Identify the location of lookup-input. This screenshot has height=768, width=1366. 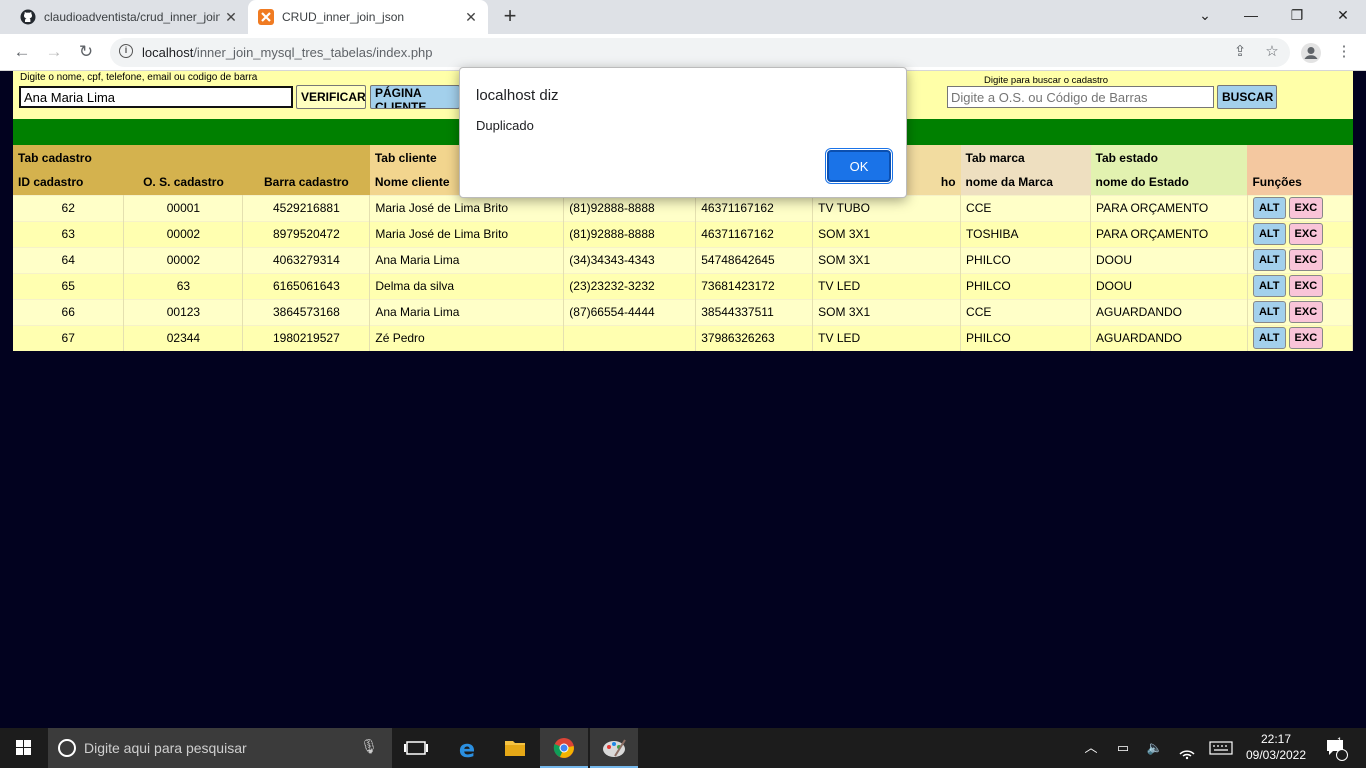
(1080, 97).